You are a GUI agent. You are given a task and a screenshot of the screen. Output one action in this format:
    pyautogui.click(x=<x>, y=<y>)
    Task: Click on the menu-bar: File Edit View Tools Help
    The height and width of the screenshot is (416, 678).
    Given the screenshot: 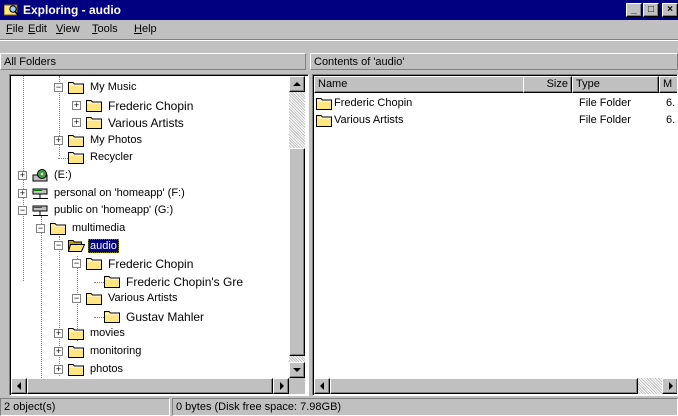 What is the action you would take?
    pyautogui.click(x=339, y=29)
    